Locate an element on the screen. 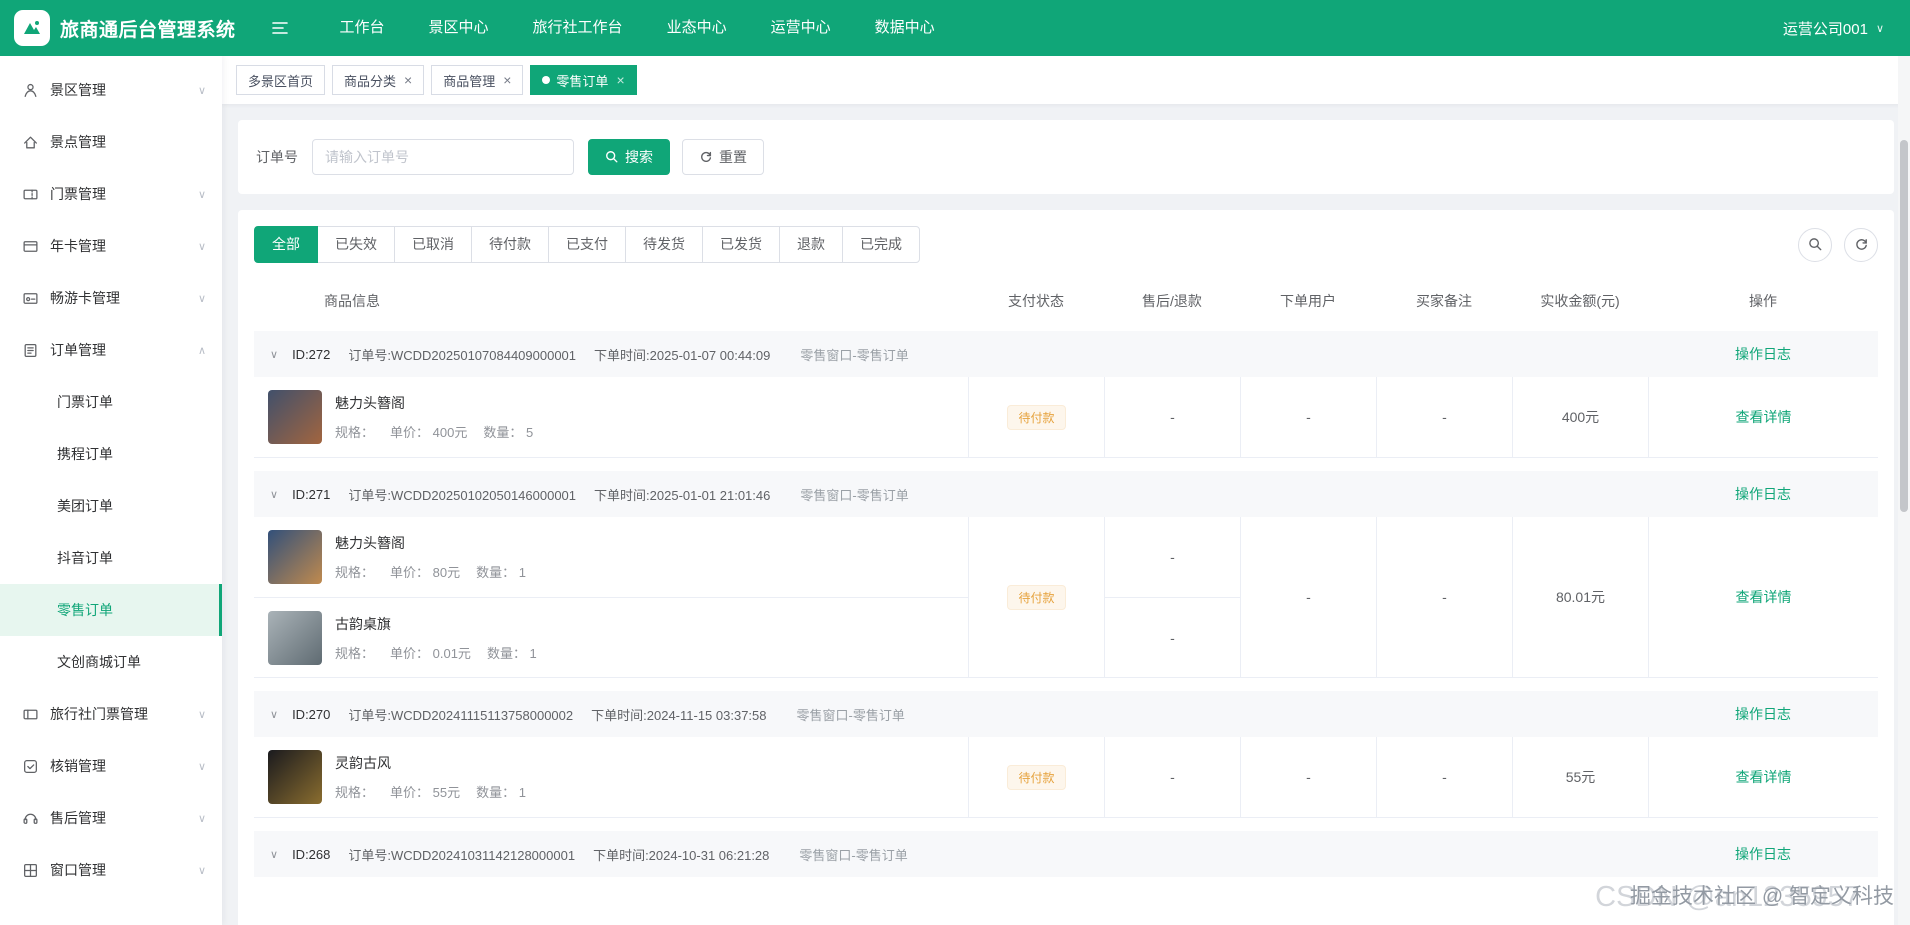 The image size is (1910, 925). sidebar-item: 畅游卡管理 ∨ is located at coordinates (111, 298).